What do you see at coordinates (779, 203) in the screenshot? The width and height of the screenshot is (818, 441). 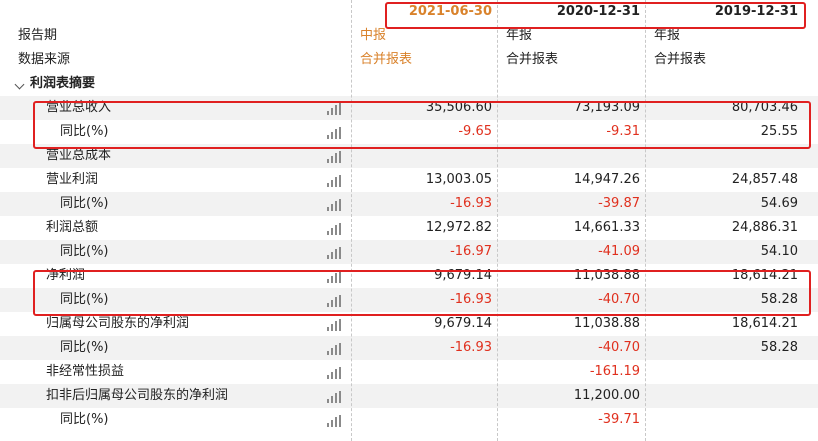 I see `row-value: 54.69` at bounding box center [779, 203].